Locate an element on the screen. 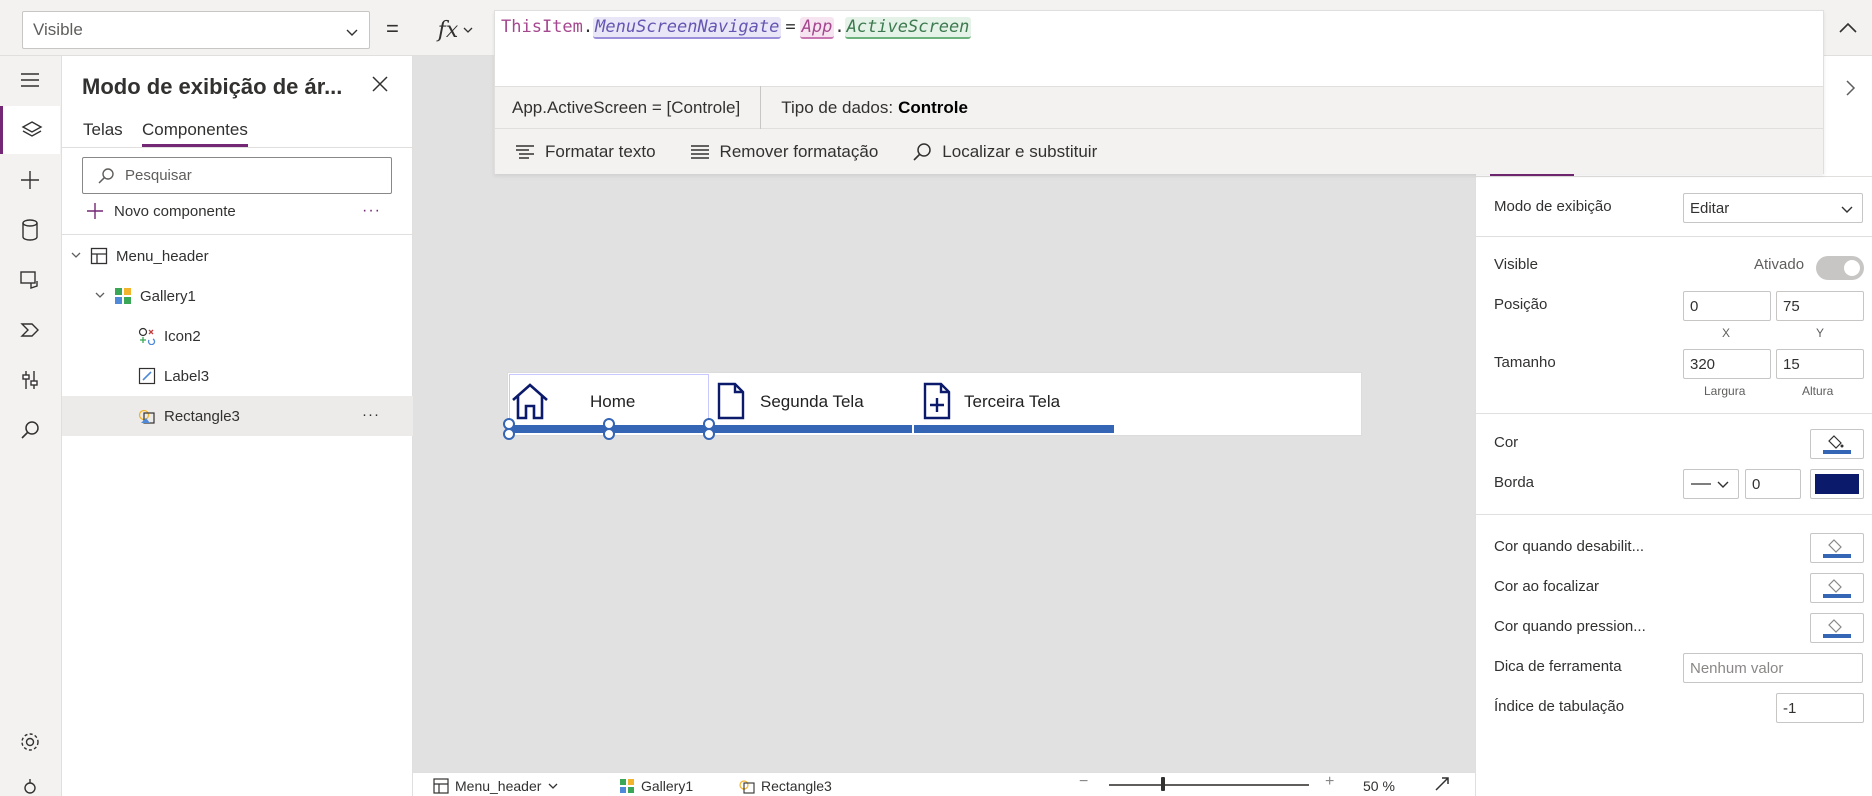 The height and width of the screenshot is (796, 1872). tree-item-rectangle3: Rectangle3 ··· is located at coordinates (237, 416).